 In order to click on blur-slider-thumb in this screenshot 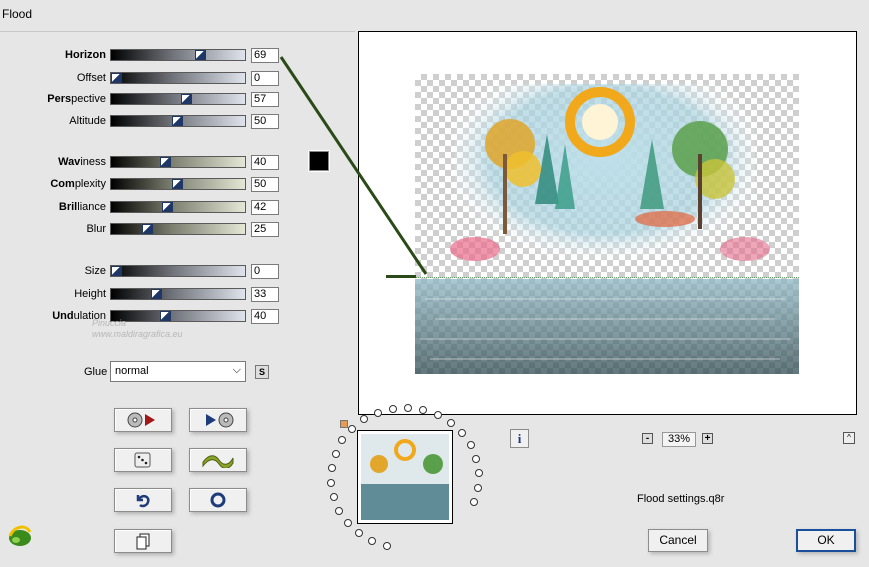, I will do `click(147, 229)`.